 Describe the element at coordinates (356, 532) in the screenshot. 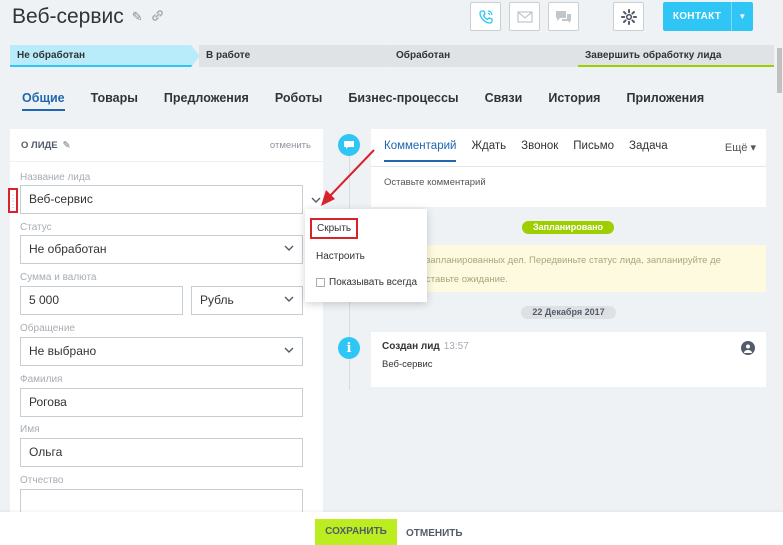

I see `save-button: СОХРАНИТЬ` at that location.